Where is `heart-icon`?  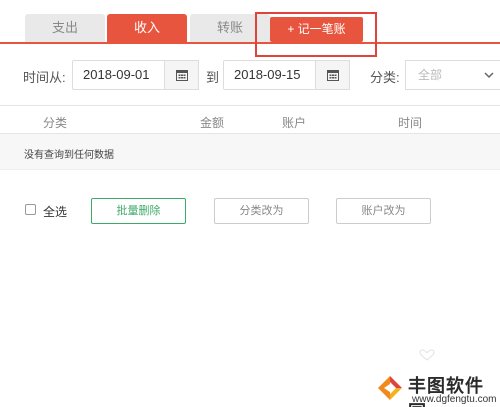 heart-icon is located at coordinates (427, 355).